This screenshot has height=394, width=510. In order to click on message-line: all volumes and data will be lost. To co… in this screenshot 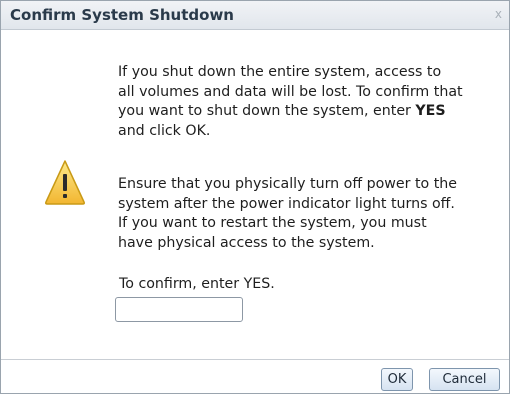, I will do `click(290, 91)`.